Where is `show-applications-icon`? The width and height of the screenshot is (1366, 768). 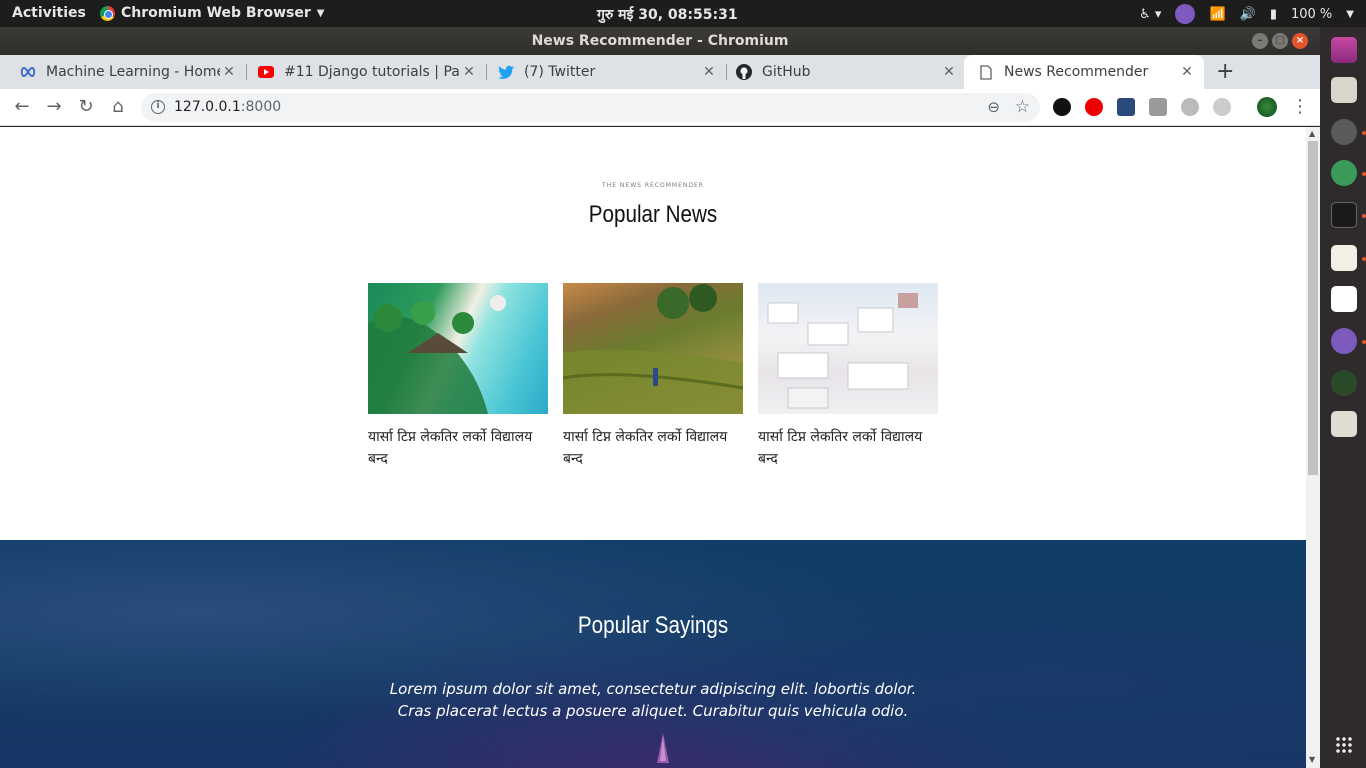 show-applications-icon is located at coordinates (1344, 745).